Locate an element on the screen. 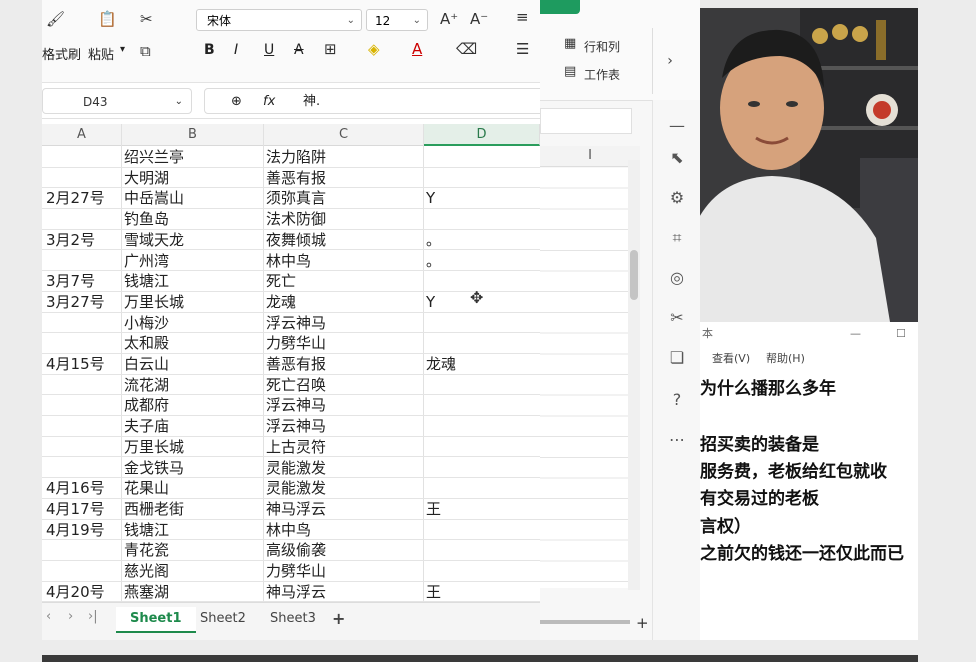 Image resolution: width=976 pixels, height=662 pixels. cell-location: 西栅老街 is located at coordinates (154, 509).